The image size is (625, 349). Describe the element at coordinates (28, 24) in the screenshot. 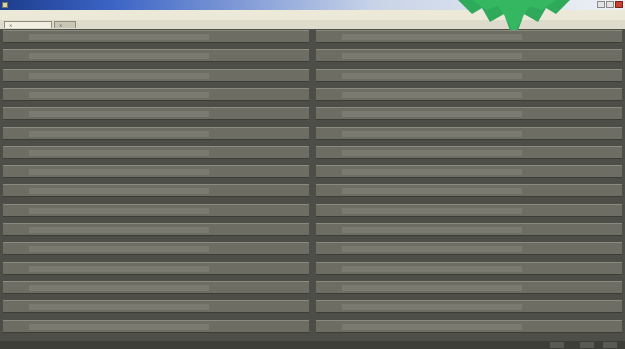

I see `tab-first: ×` at that location.